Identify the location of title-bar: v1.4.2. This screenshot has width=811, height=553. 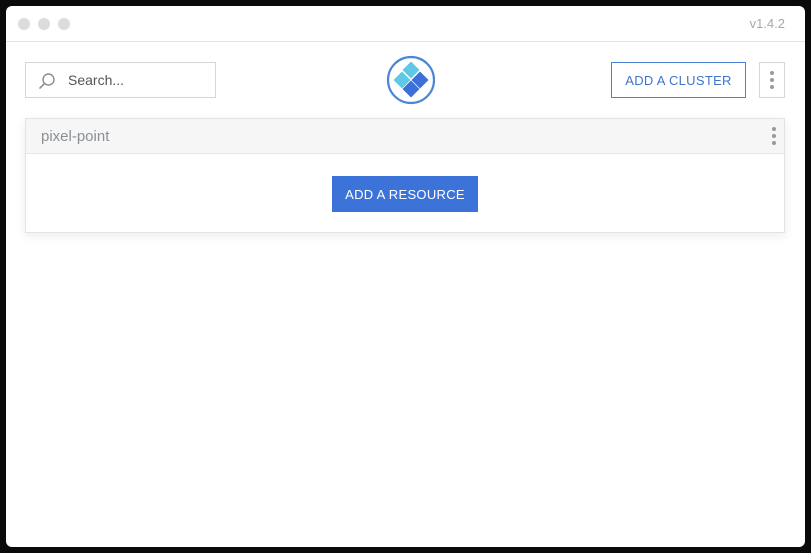
(405, 24).